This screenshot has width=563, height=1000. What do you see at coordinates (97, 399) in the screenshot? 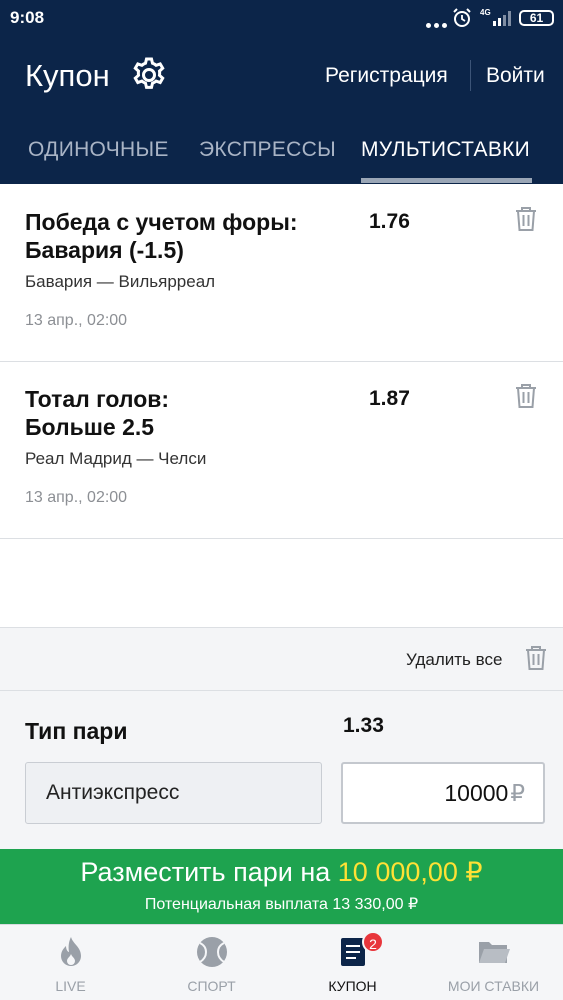
I see `bet-market-line1: Тотал голов:` at bounding box center [97, 399].